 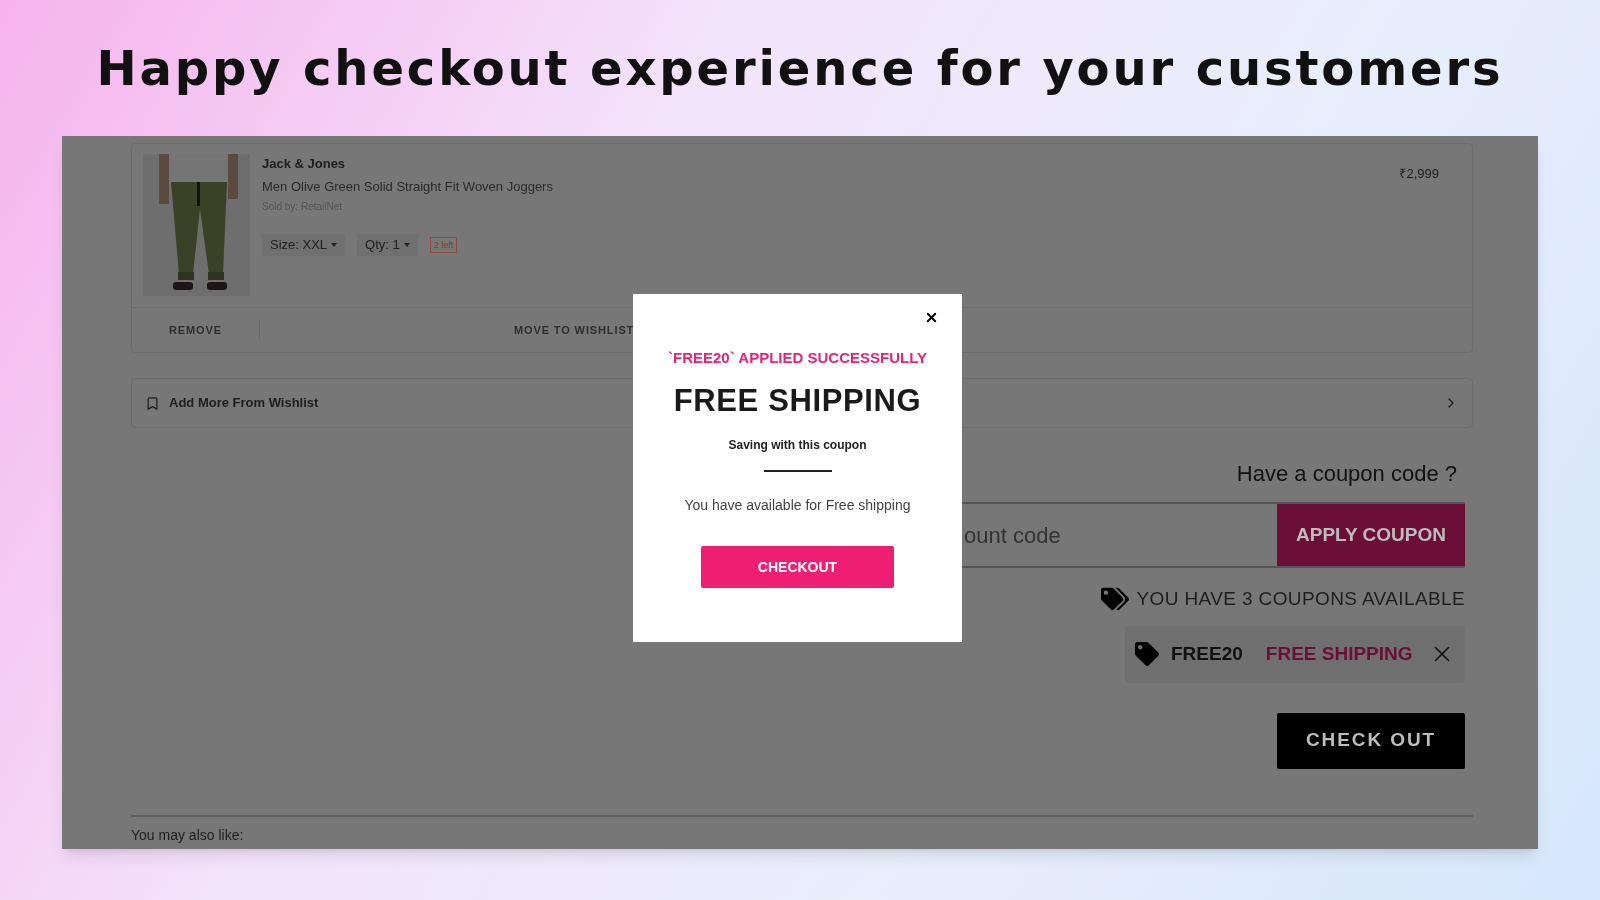 I want to click on quantity-selector: Qty: 1, so click(x=387, y=245).